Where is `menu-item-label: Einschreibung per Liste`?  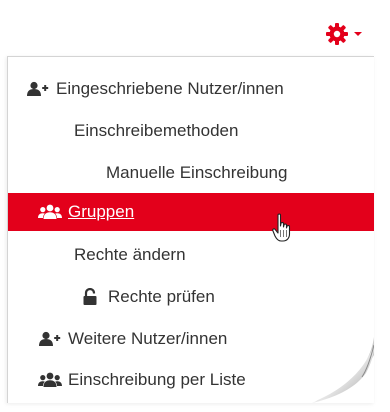 menu-item-label: Einschreibung per Liste is located at coordinates (157, 379).